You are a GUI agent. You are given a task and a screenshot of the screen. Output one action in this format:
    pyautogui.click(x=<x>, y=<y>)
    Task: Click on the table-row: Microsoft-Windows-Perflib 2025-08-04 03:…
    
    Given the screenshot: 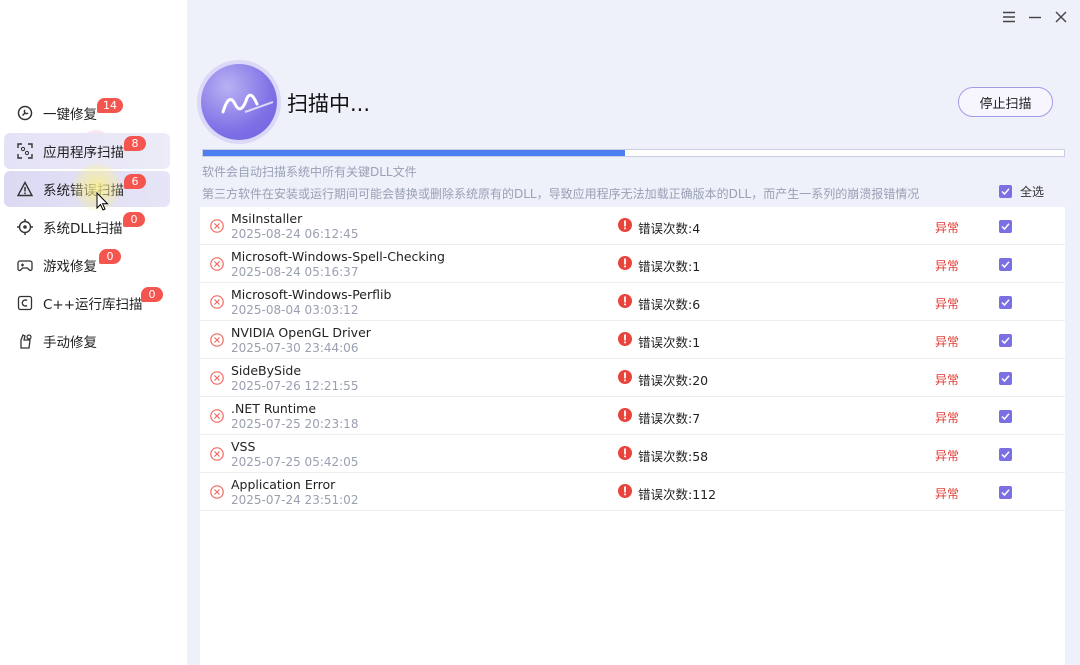 What is the action you would take?
    pyautogui.click(x=632, y=302)
    